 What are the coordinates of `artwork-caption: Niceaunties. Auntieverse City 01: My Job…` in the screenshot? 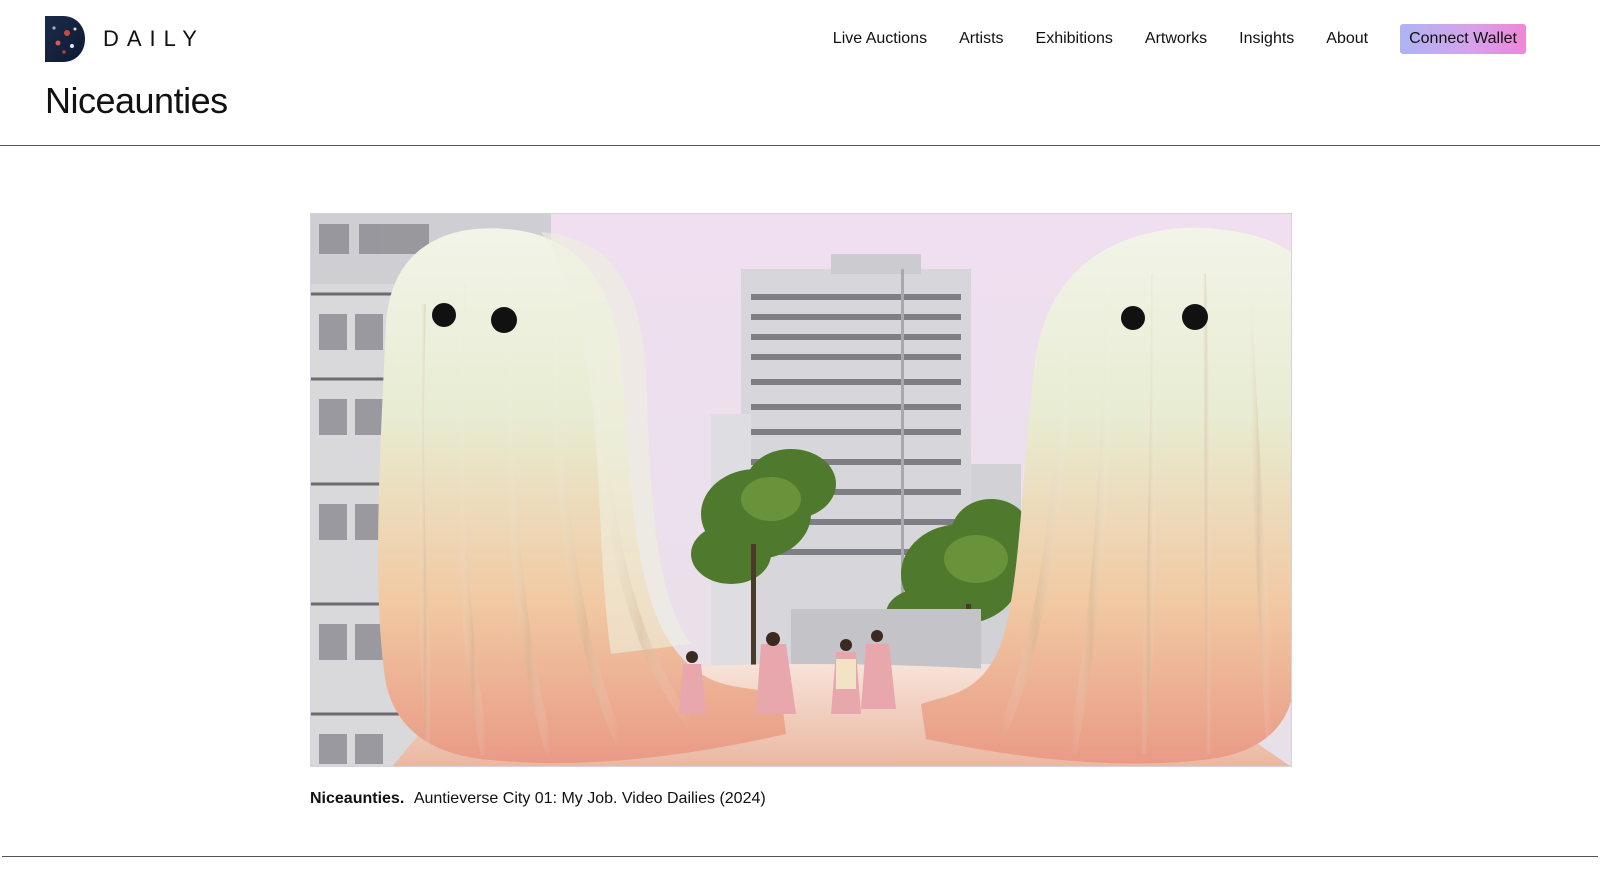 It's located at (538, 799).